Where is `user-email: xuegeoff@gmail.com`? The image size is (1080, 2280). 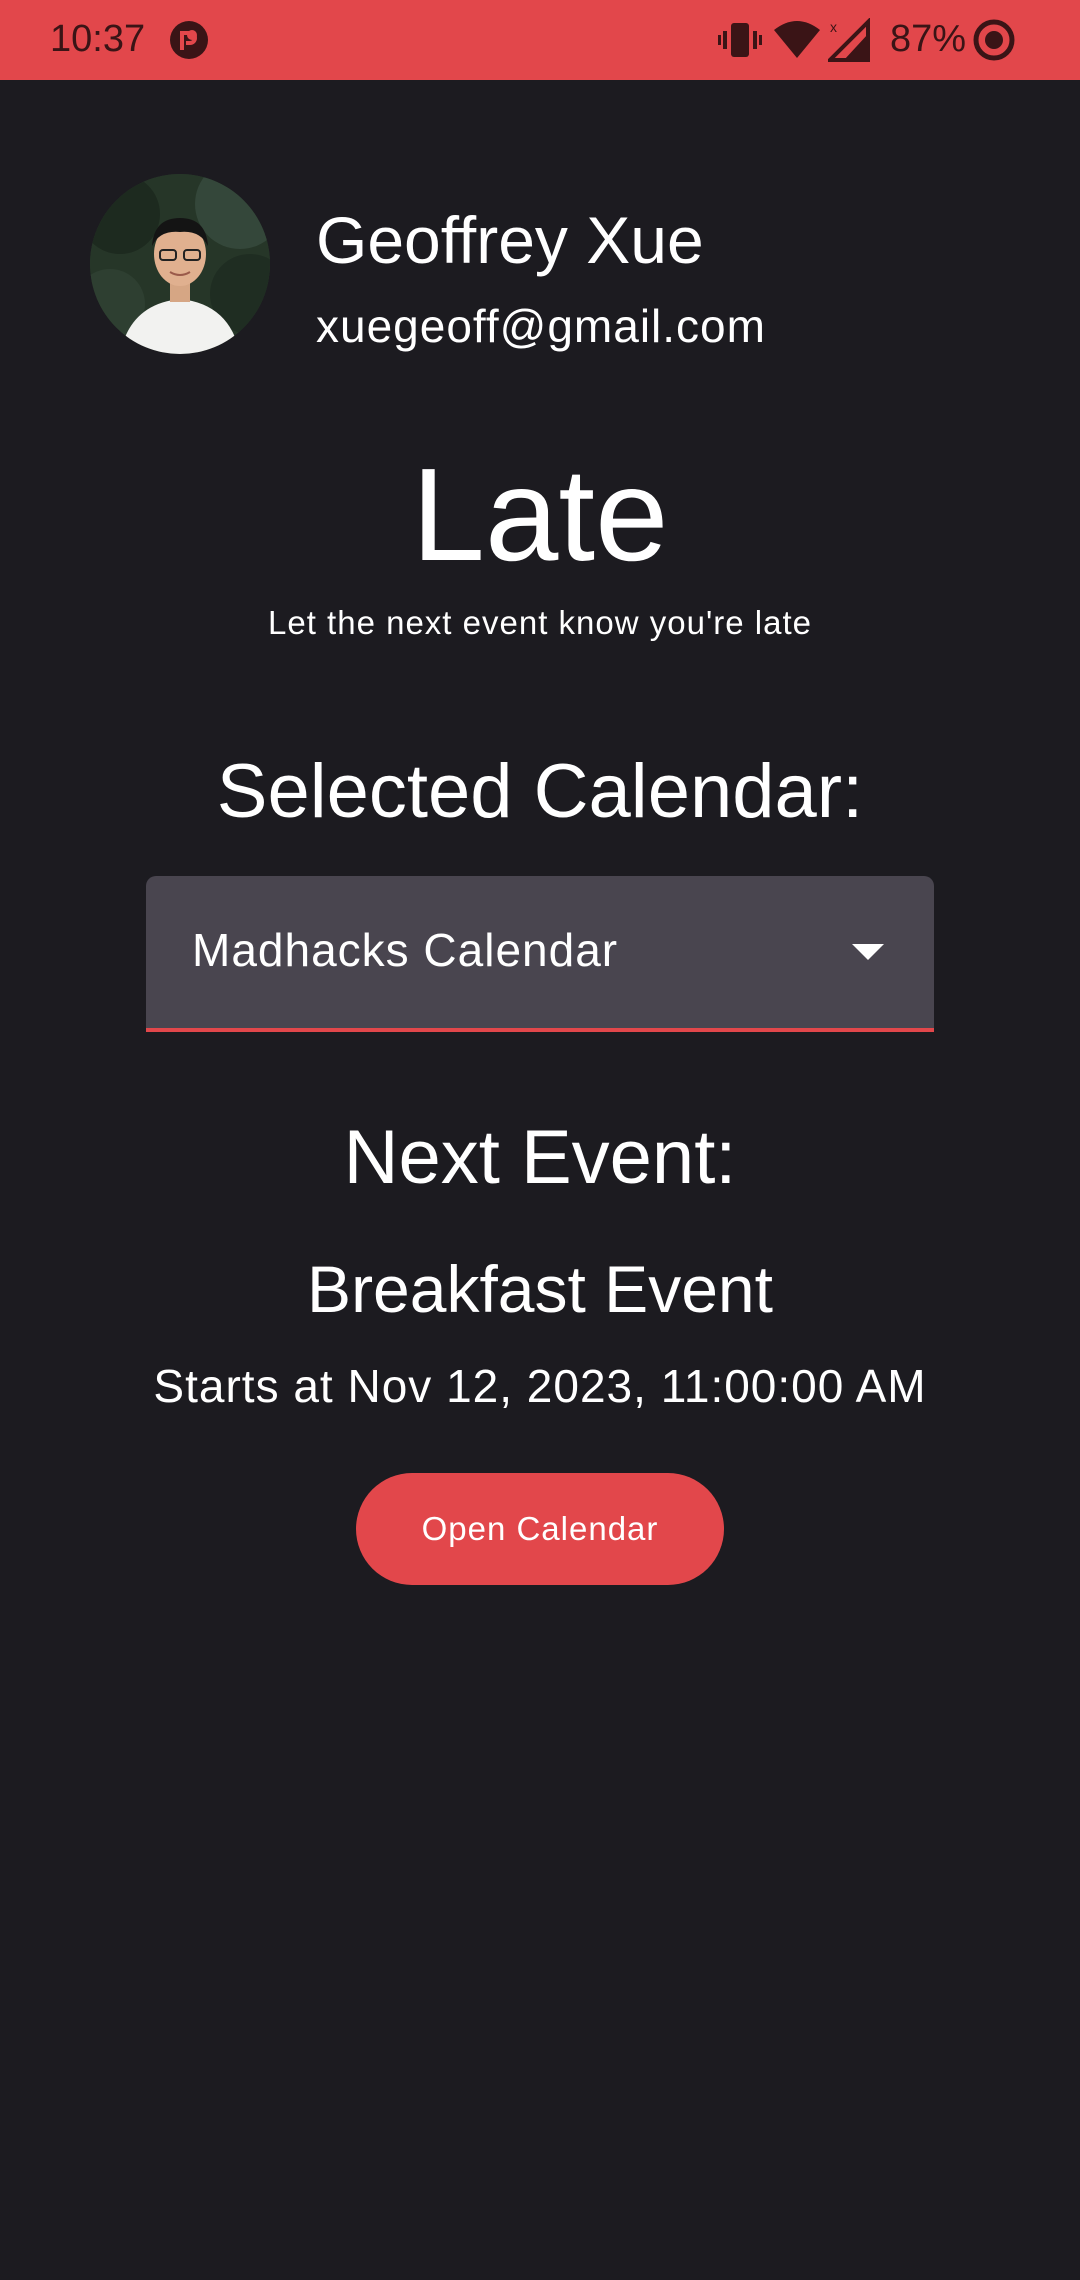
user-email: xuegeoff@gmail.com is located at coordinates (541, 326).